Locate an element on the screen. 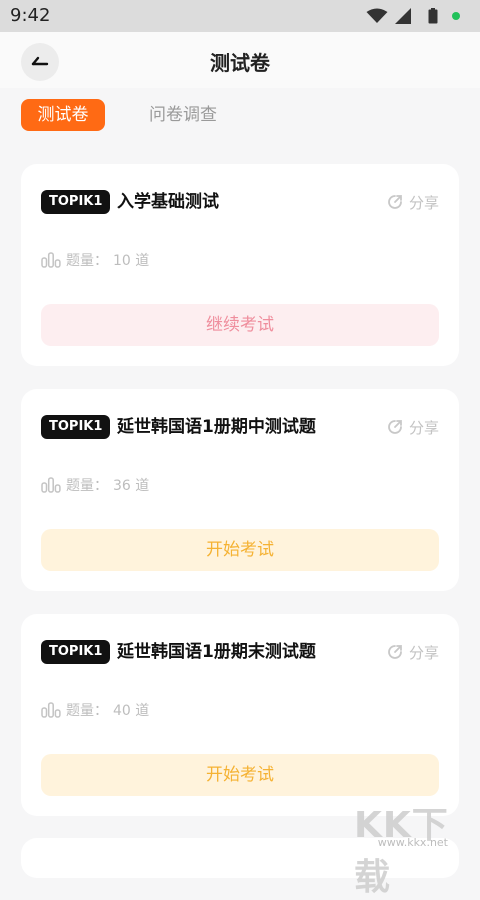 The height and width of the screenshot is (900, 480). notification-dot-icon is located at coordinates (456, 16).